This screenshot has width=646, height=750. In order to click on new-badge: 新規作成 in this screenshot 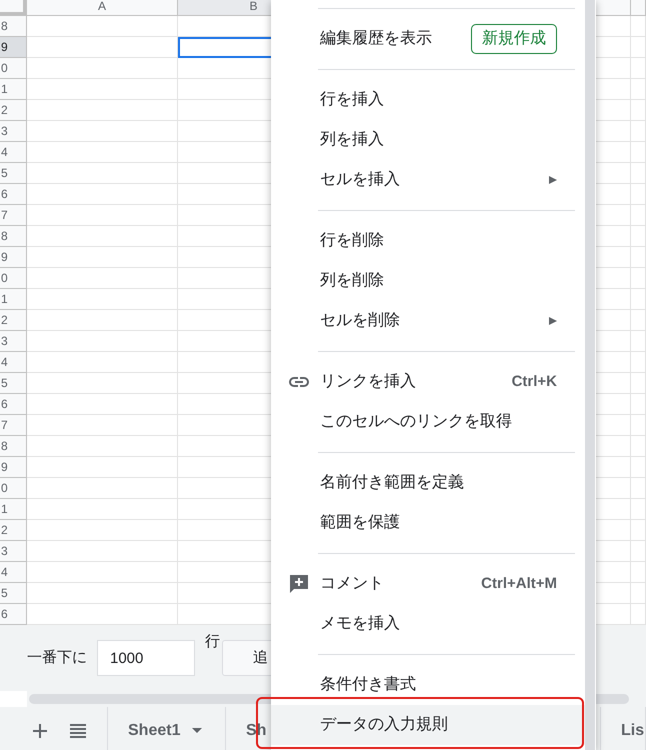, I will do `click(514, 39)`.